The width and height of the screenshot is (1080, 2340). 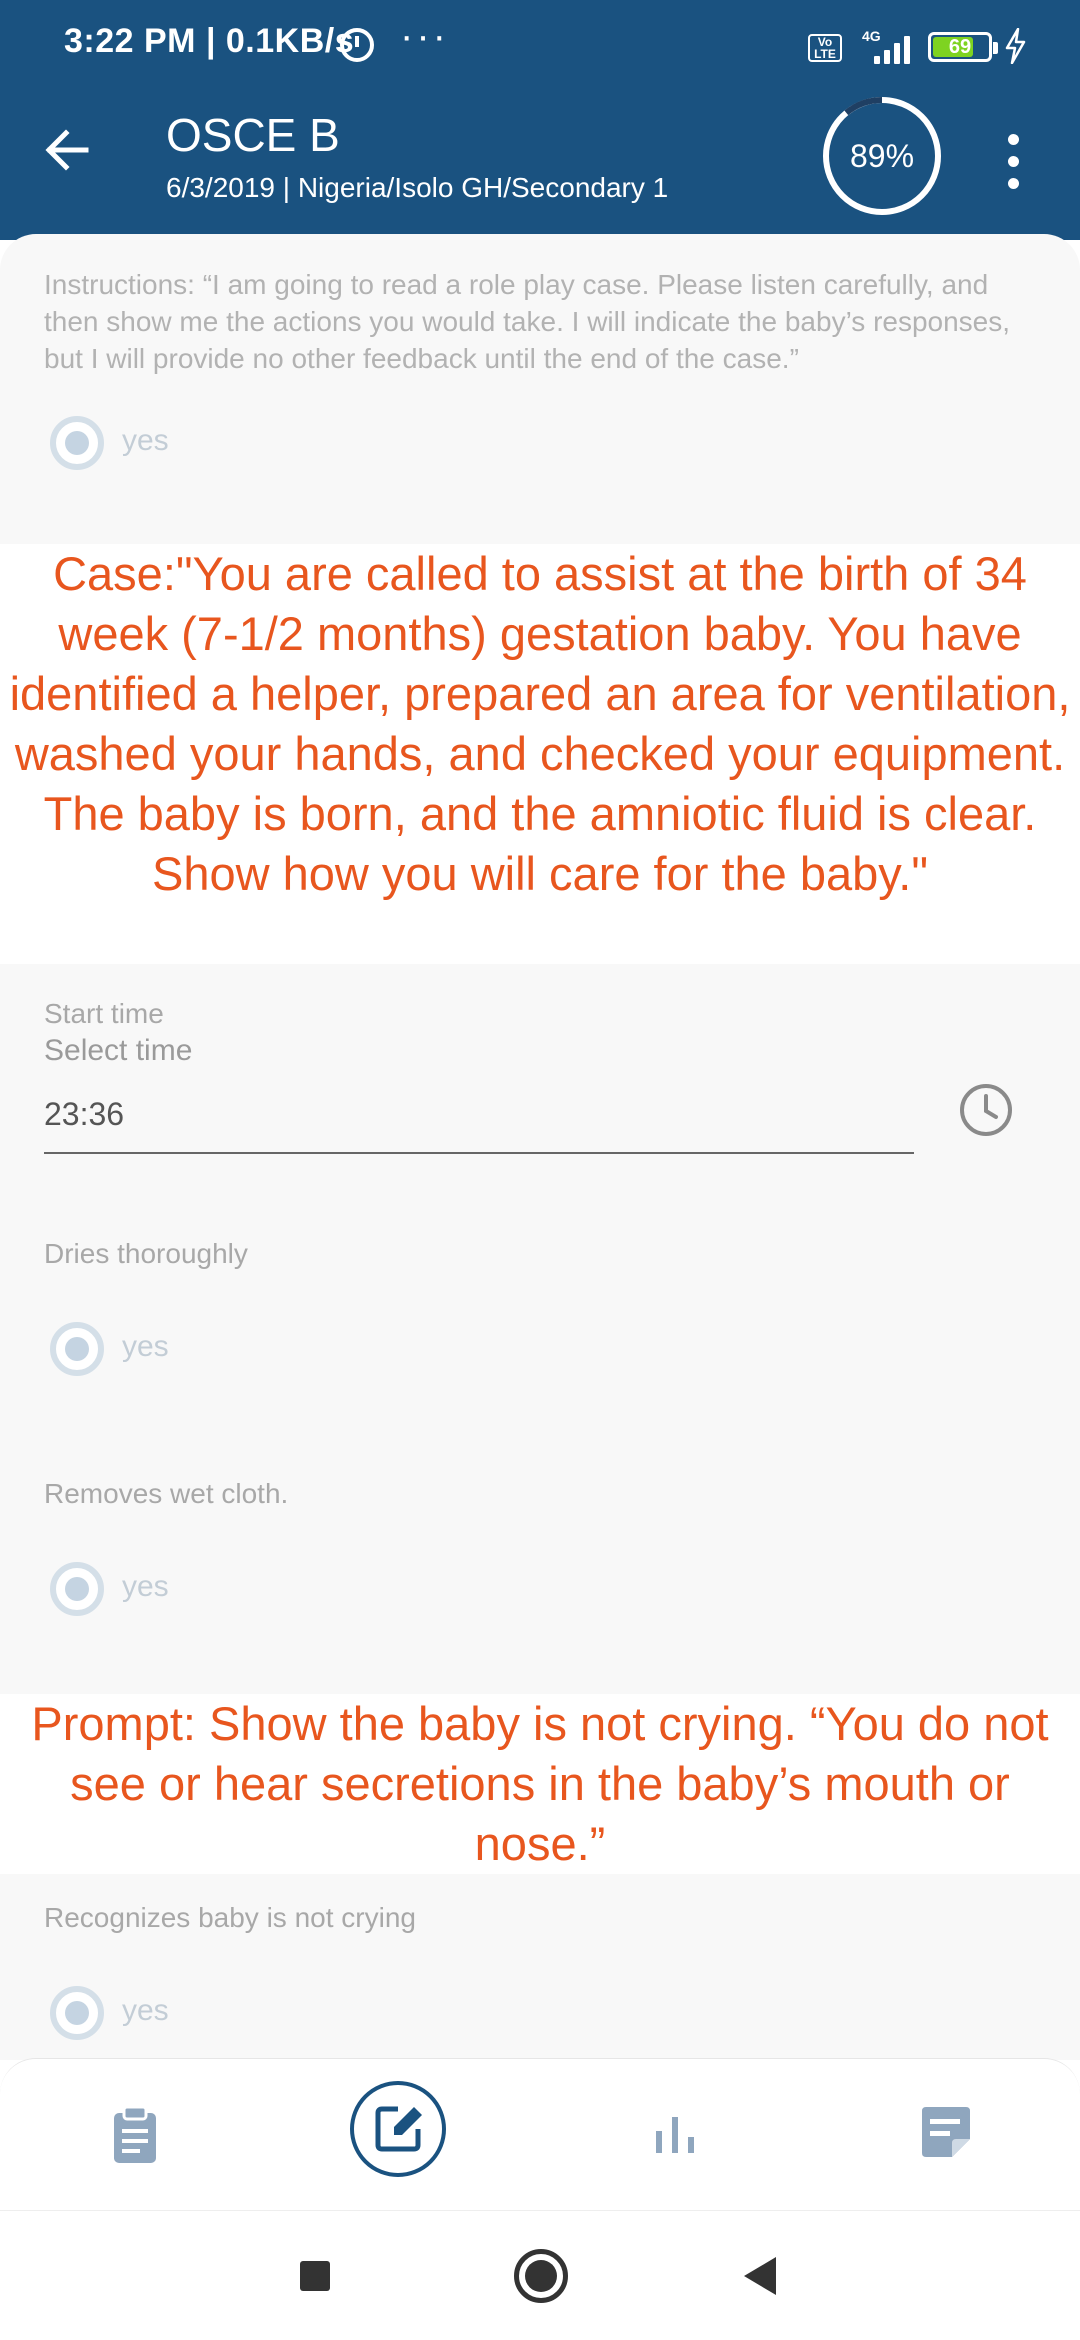 I want to click on recognizes-not-crying-label: Recognizes baby is not crying, so click(x=230, y=1917).